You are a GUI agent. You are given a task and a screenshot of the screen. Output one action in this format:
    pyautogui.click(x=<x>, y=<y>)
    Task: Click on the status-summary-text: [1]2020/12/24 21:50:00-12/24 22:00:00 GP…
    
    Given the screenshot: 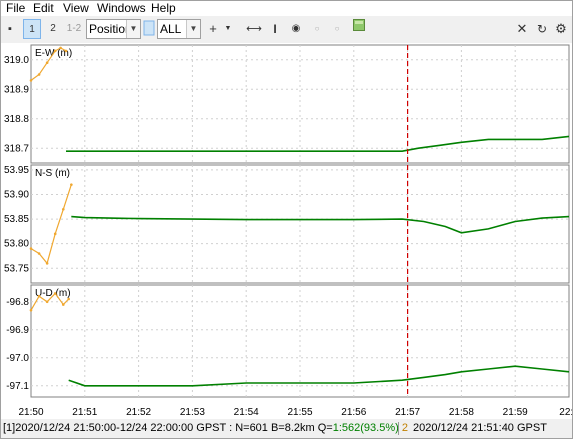 What is the action you would take?
    pyautogui.click(x=168, y=428)
    